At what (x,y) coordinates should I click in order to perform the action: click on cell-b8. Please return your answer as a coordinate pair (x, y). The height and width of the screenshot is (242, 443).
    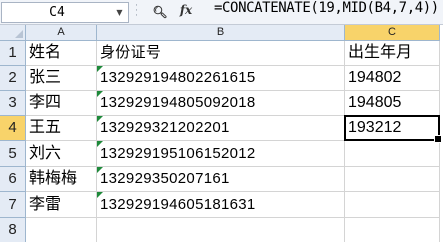
    Looking at the image, I should click on (221, 230).